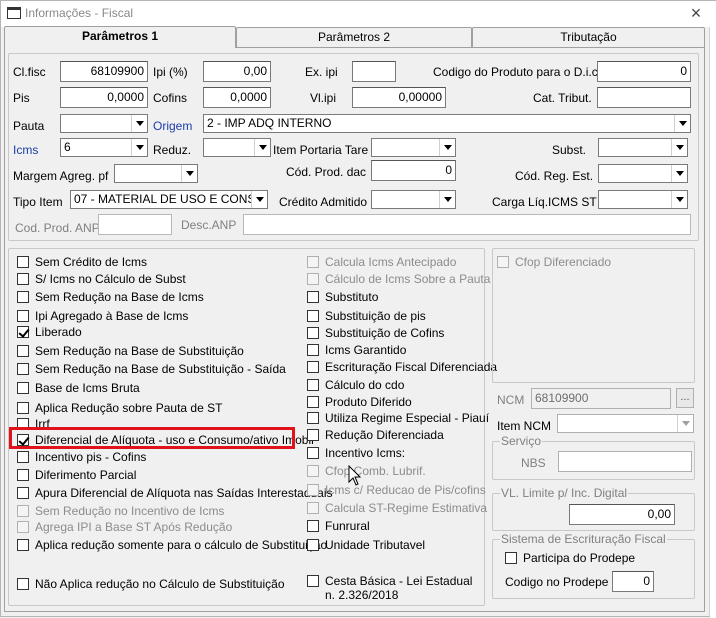 This screenshot has height=618, width=716. Describe the element at coordinates (644, 97) in the screenshot. I see `cat-tribut-input` at that location.